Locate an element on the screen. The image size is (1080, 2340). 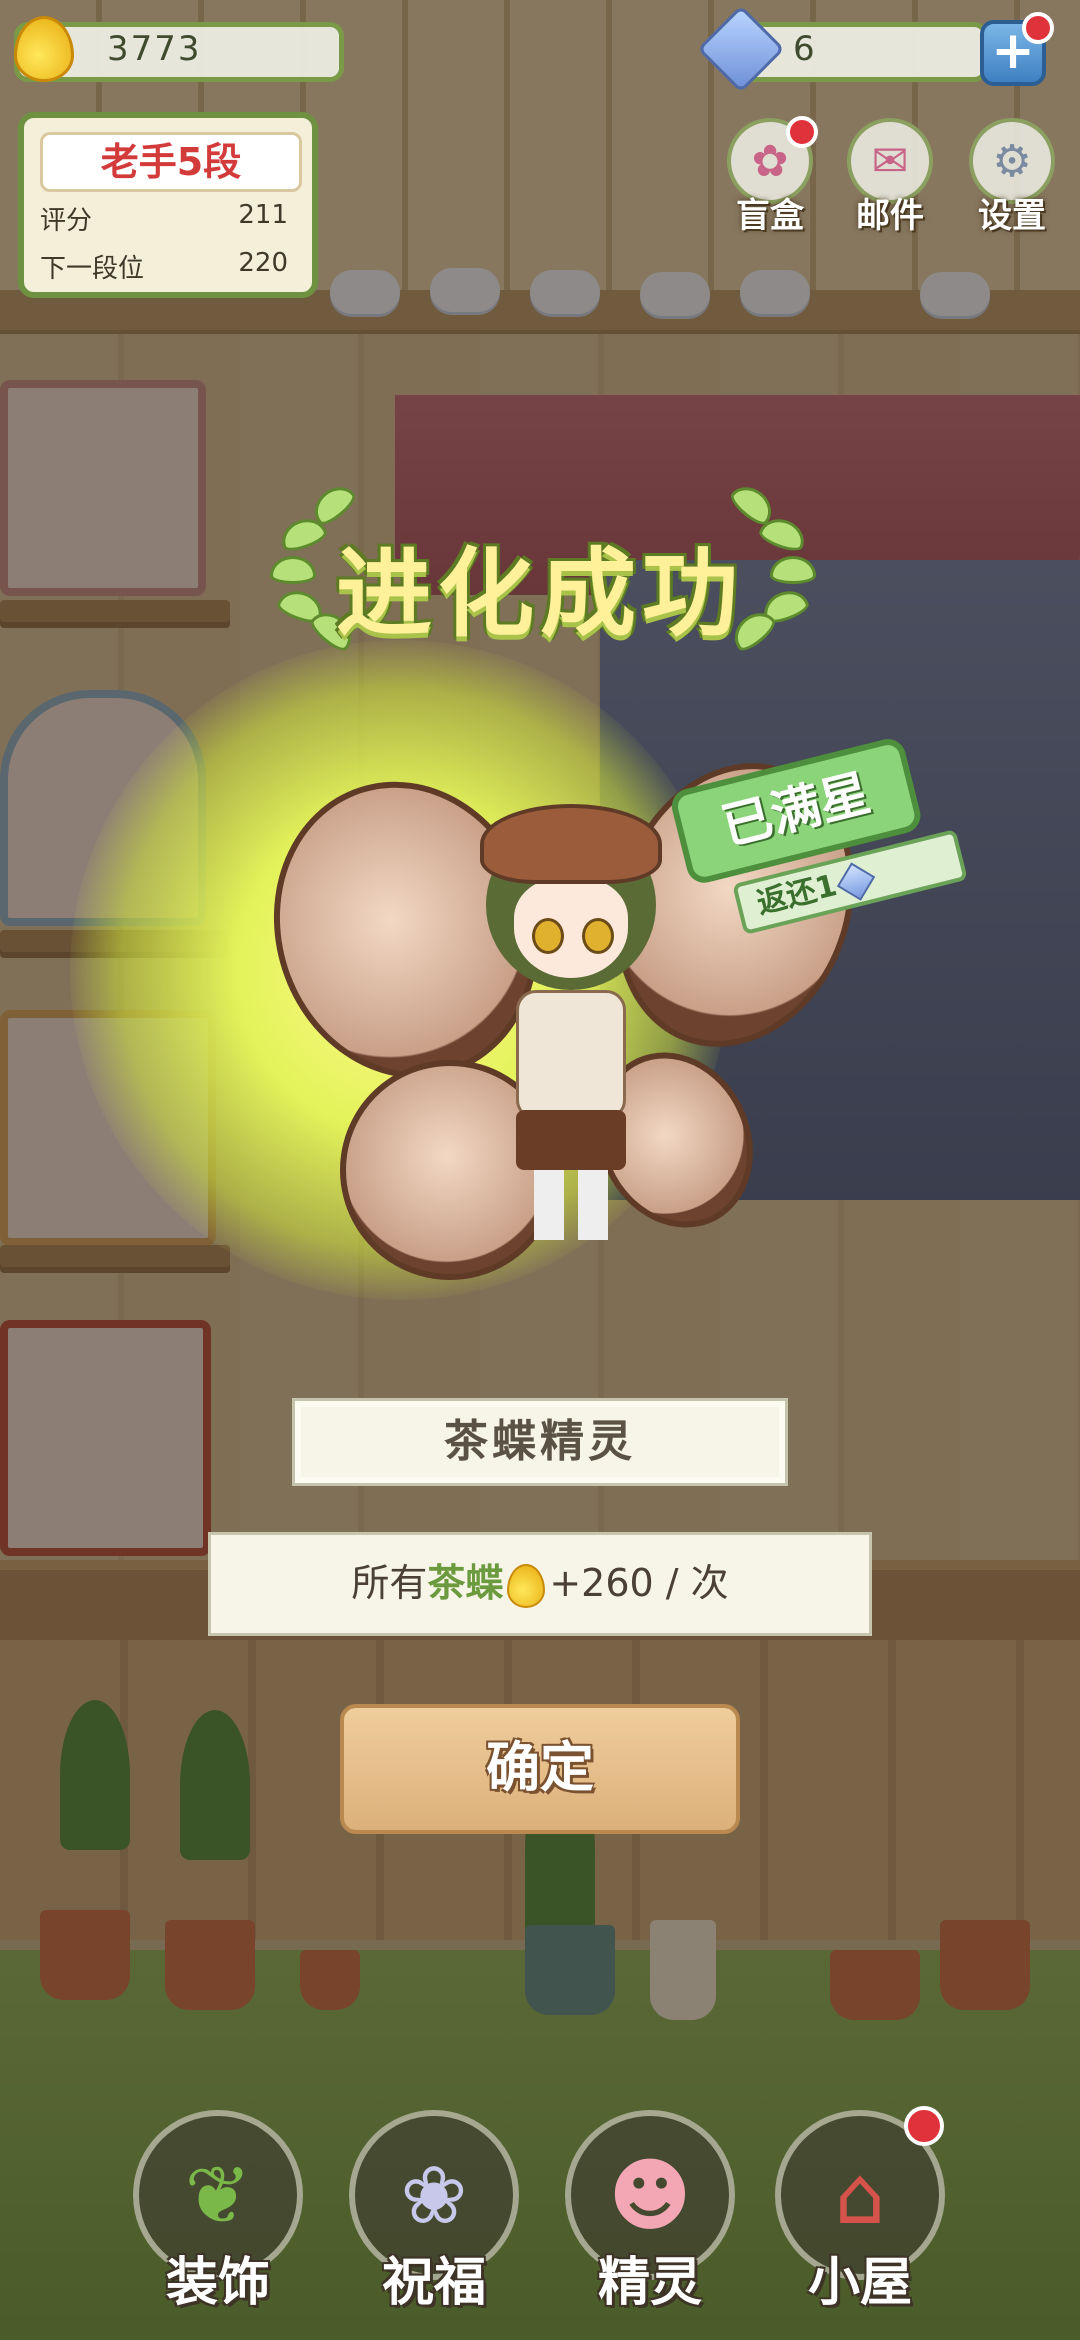
next-rank-label: 下一段位 is located at coordinates (92, 269).